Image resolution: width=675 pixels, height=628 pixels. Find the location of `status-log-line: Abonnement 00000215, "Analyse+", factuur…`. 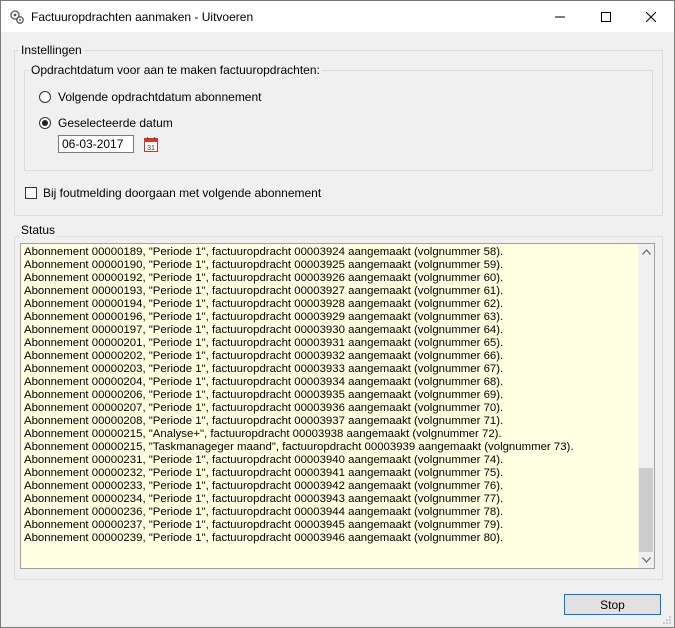

status-log-line: Abonnement 00000215, "Analyse+", factuur… is located at coordinates (263, 434).